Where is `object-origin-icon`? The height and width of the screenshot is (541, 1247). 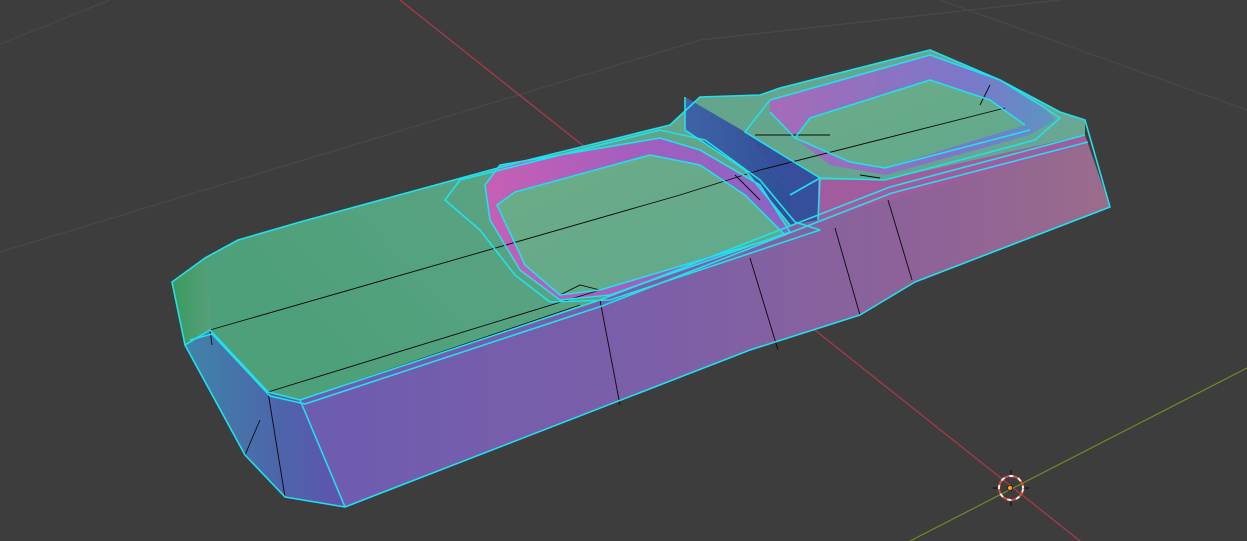 object-origin-icon is located at coordinates (1010, 487).